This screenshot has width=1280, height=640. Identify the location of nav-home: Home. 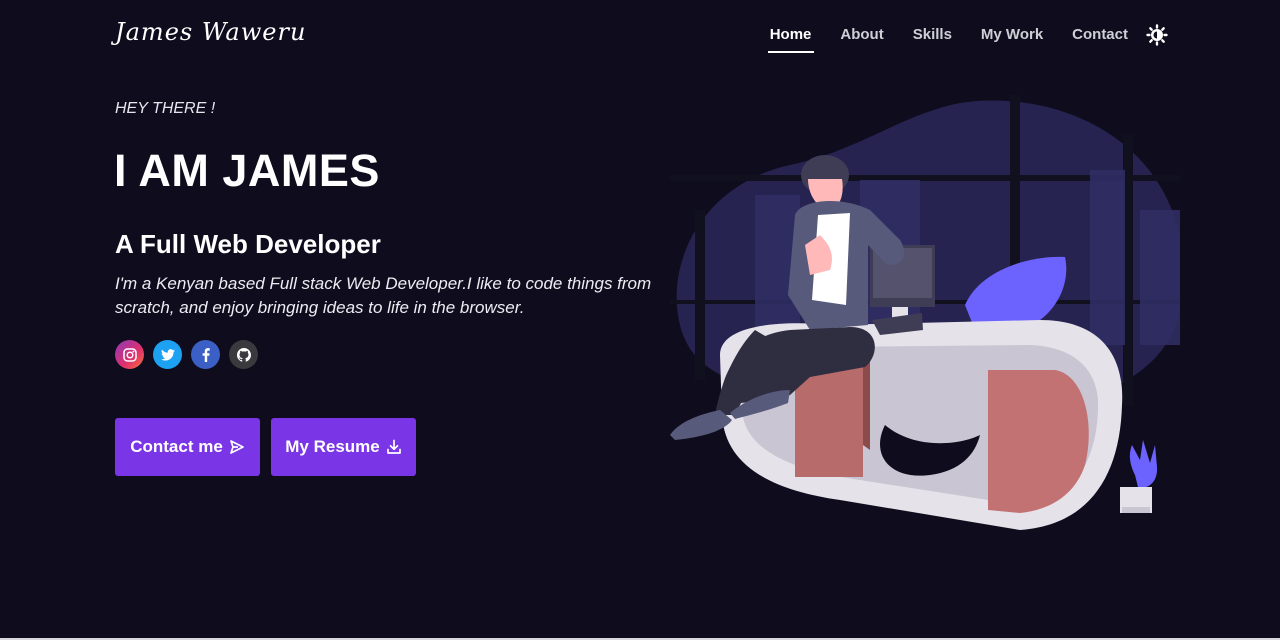
(791, 39).